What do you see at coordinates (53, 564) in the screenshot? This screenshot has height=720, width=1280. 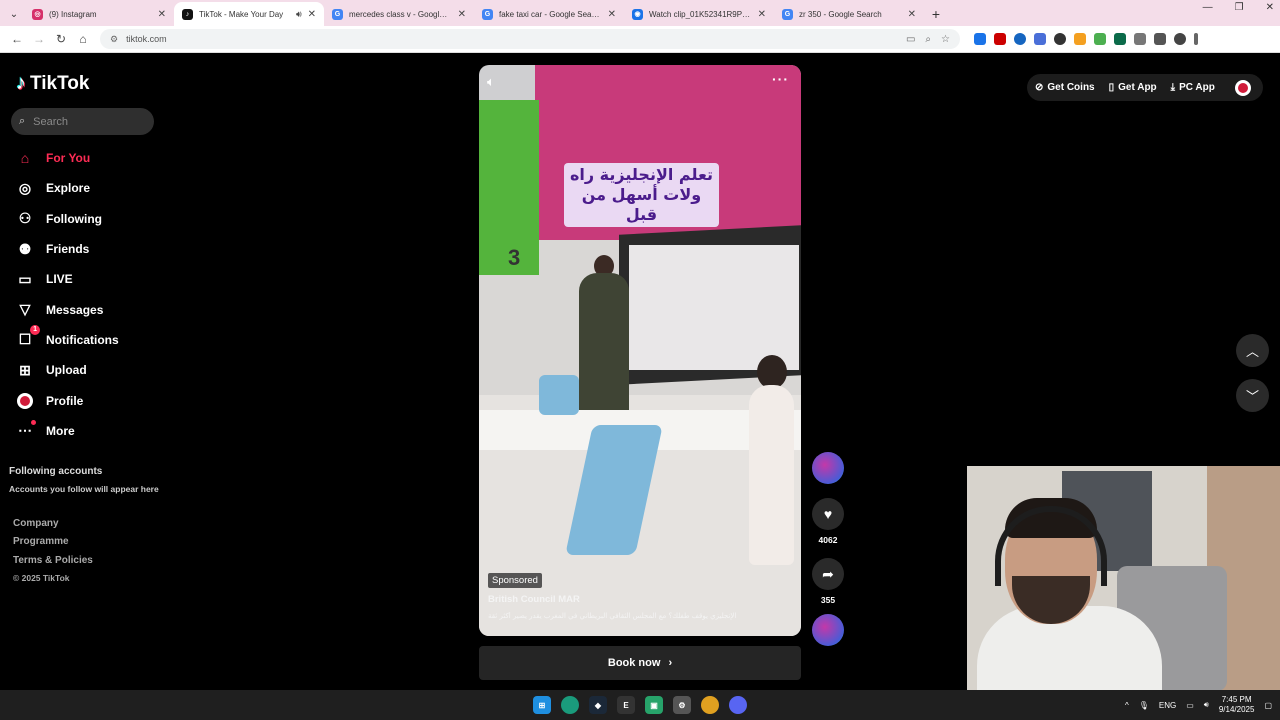 I see `footer-link: Terms & Policies` at bounding box center [53, 564].